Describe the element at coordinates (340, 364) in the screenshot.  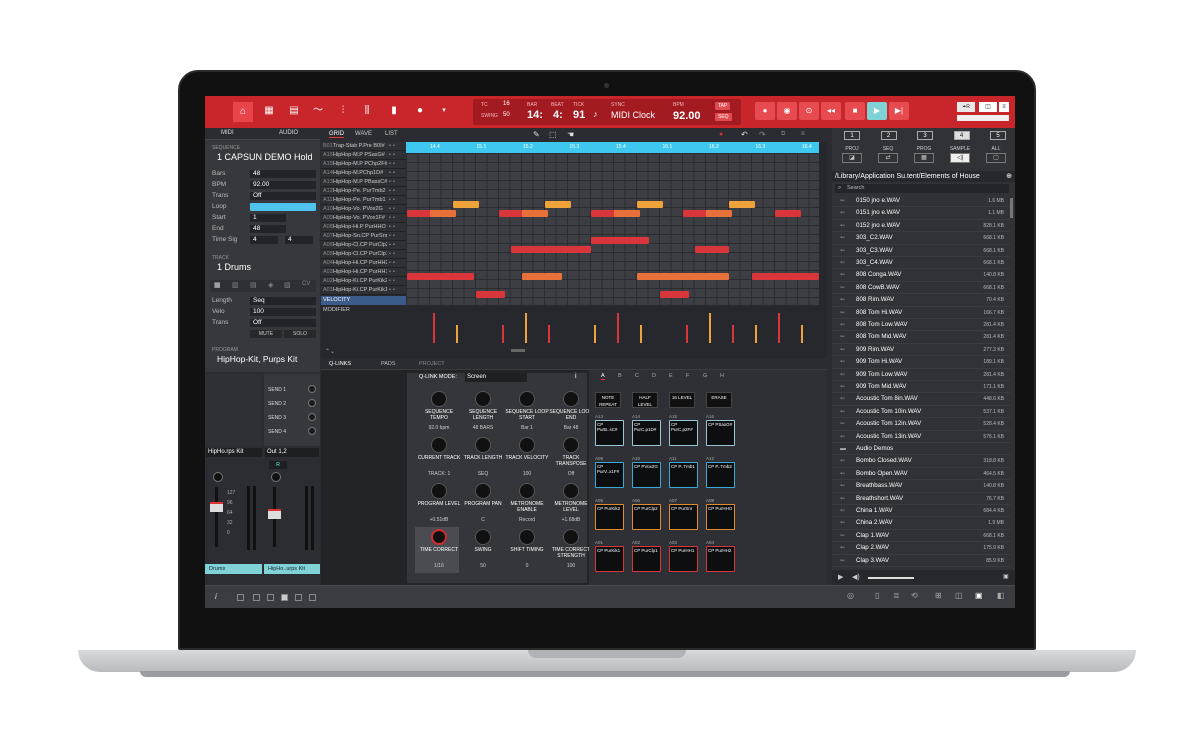
I see `tab-qlinks: Q-LINKS` at that location.